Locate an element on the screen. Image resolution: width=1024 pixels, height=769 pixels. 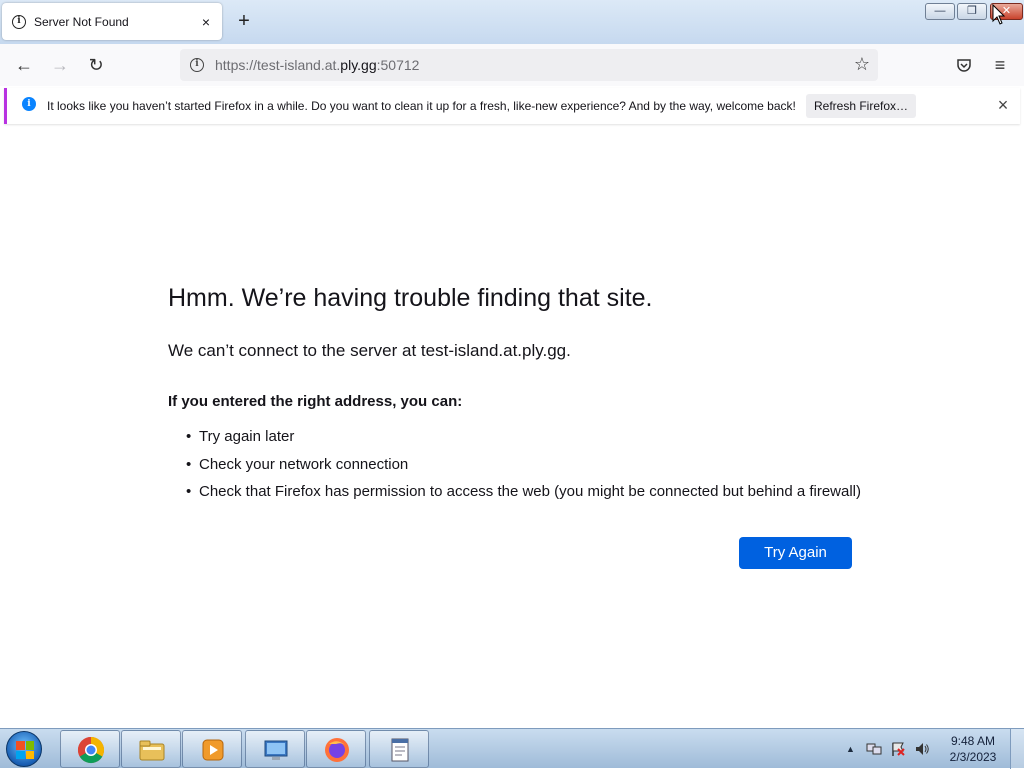
mouse-cursor-icon is located at coordinates (999, 14).